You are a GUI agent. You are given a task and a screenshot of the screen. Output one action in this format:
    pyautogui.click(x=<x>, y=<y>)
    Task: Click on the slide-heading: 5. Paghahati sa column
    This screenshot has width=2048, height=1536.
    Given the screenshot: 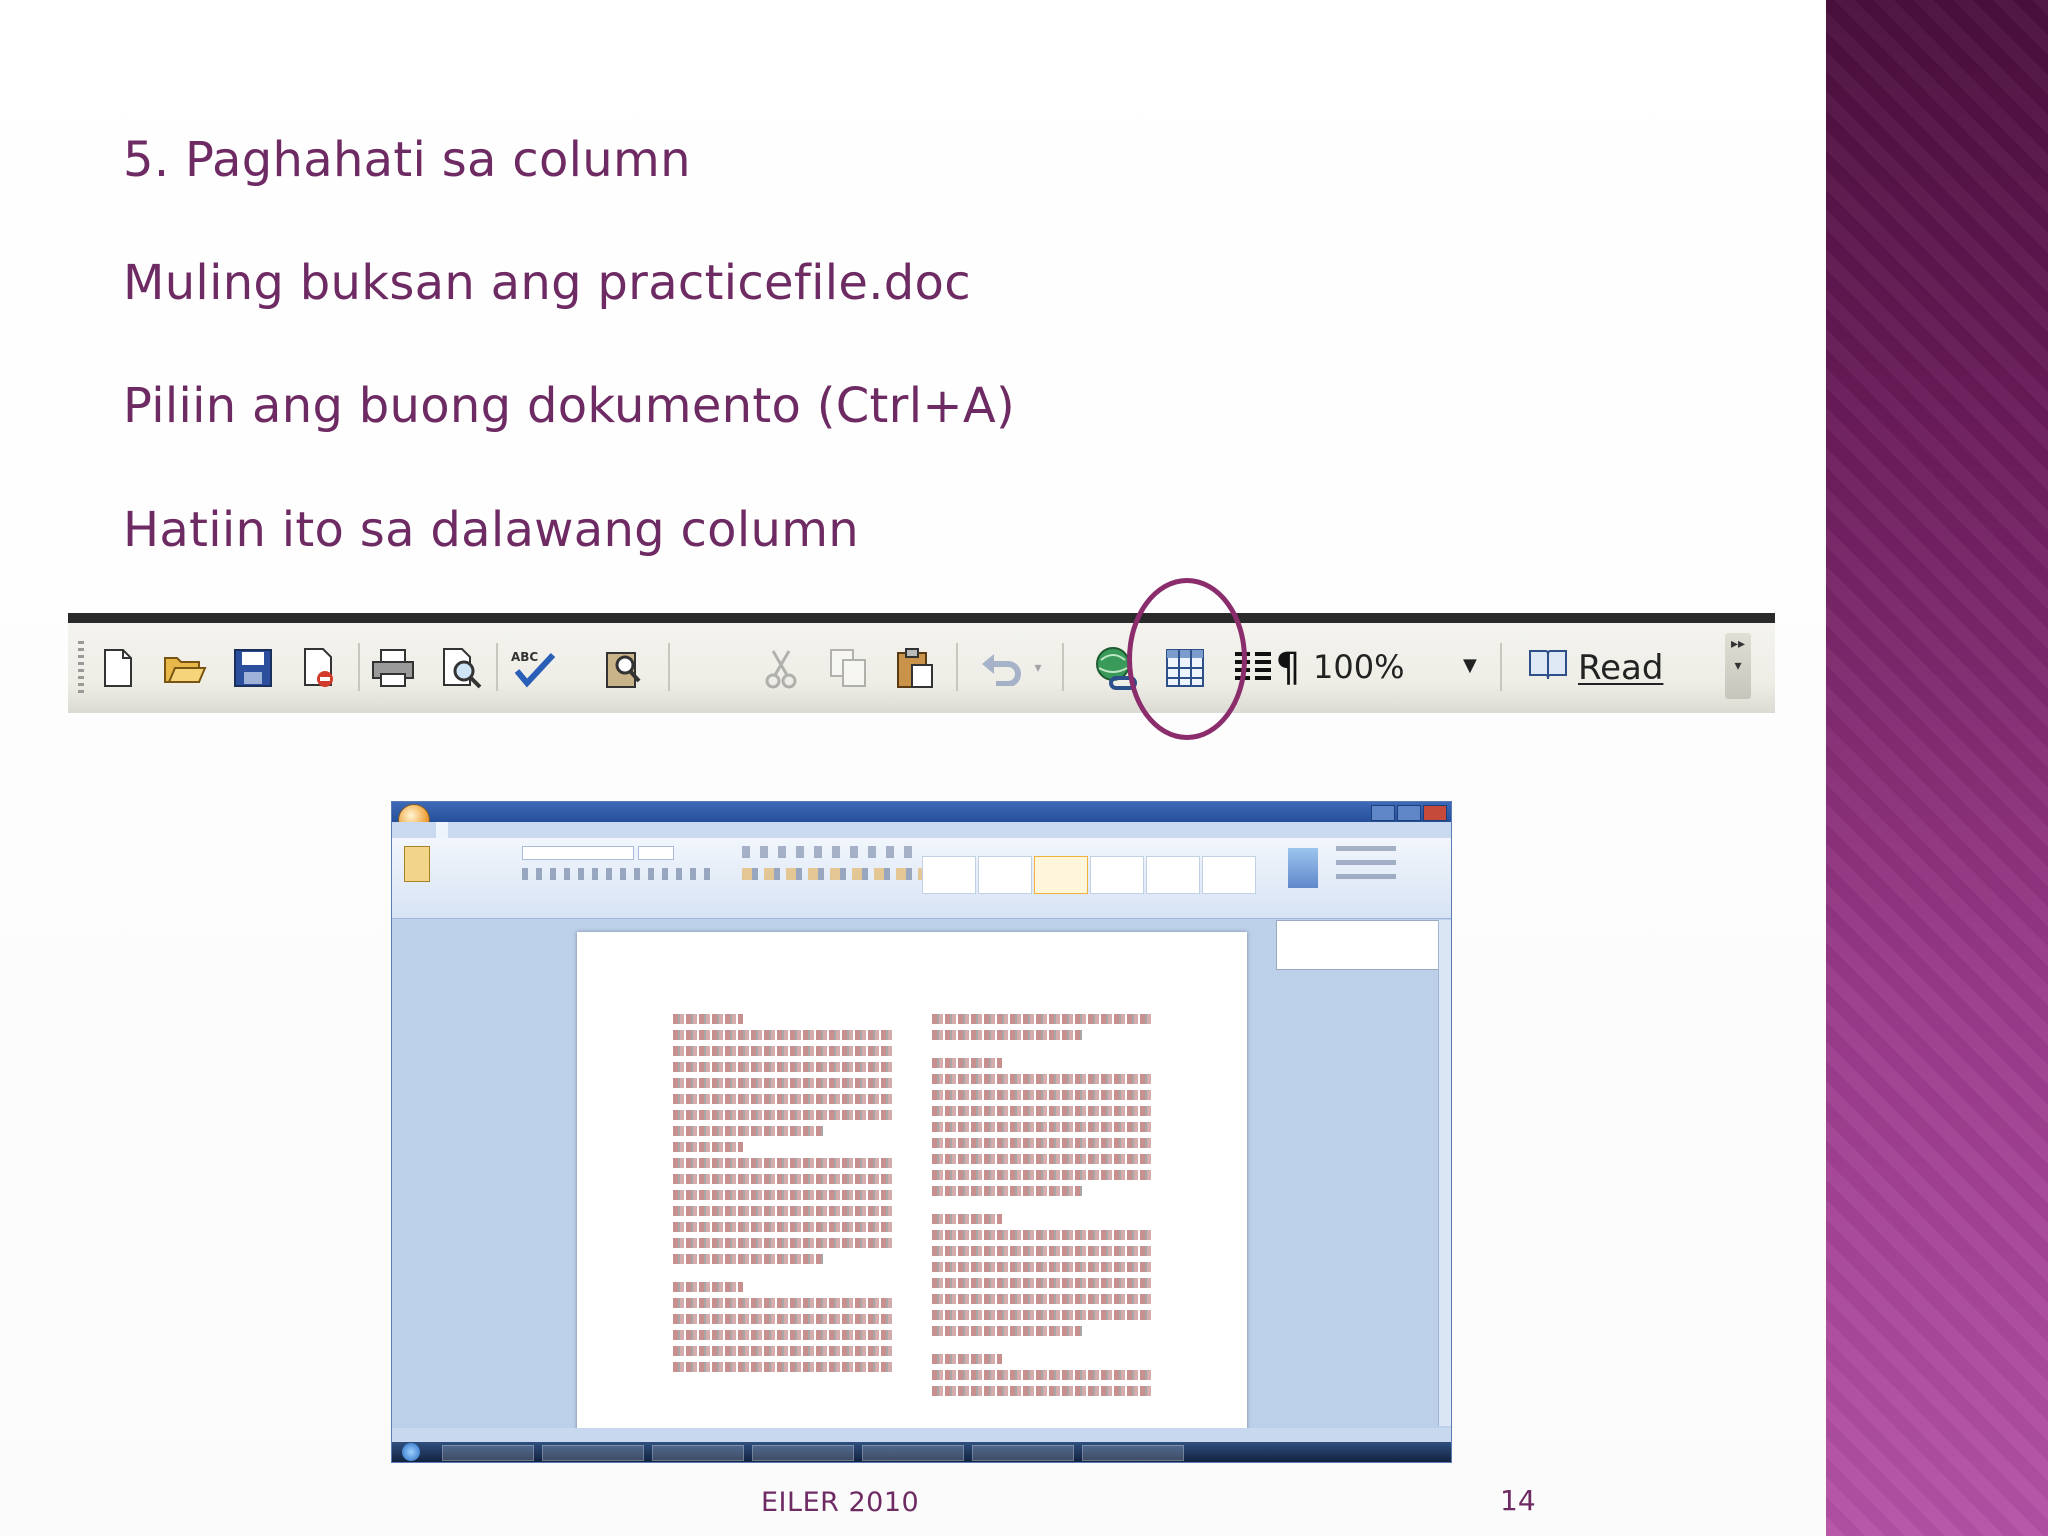 What is the action you would take?
    pyautogui.click(x=407, y=160)
    